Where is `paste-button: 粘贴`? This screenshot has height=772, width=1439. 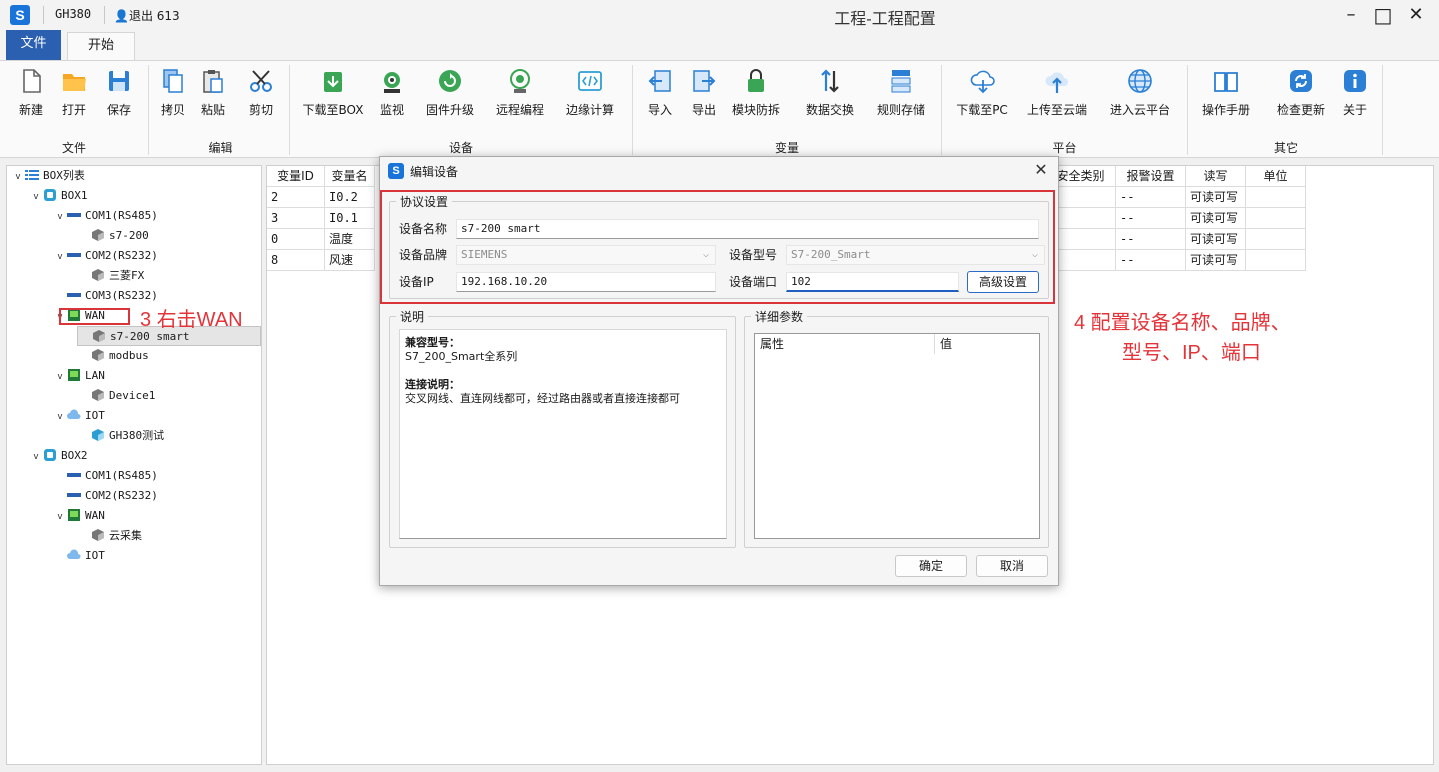
paste-button: 粘贴 is located at coordinates (213, 96).